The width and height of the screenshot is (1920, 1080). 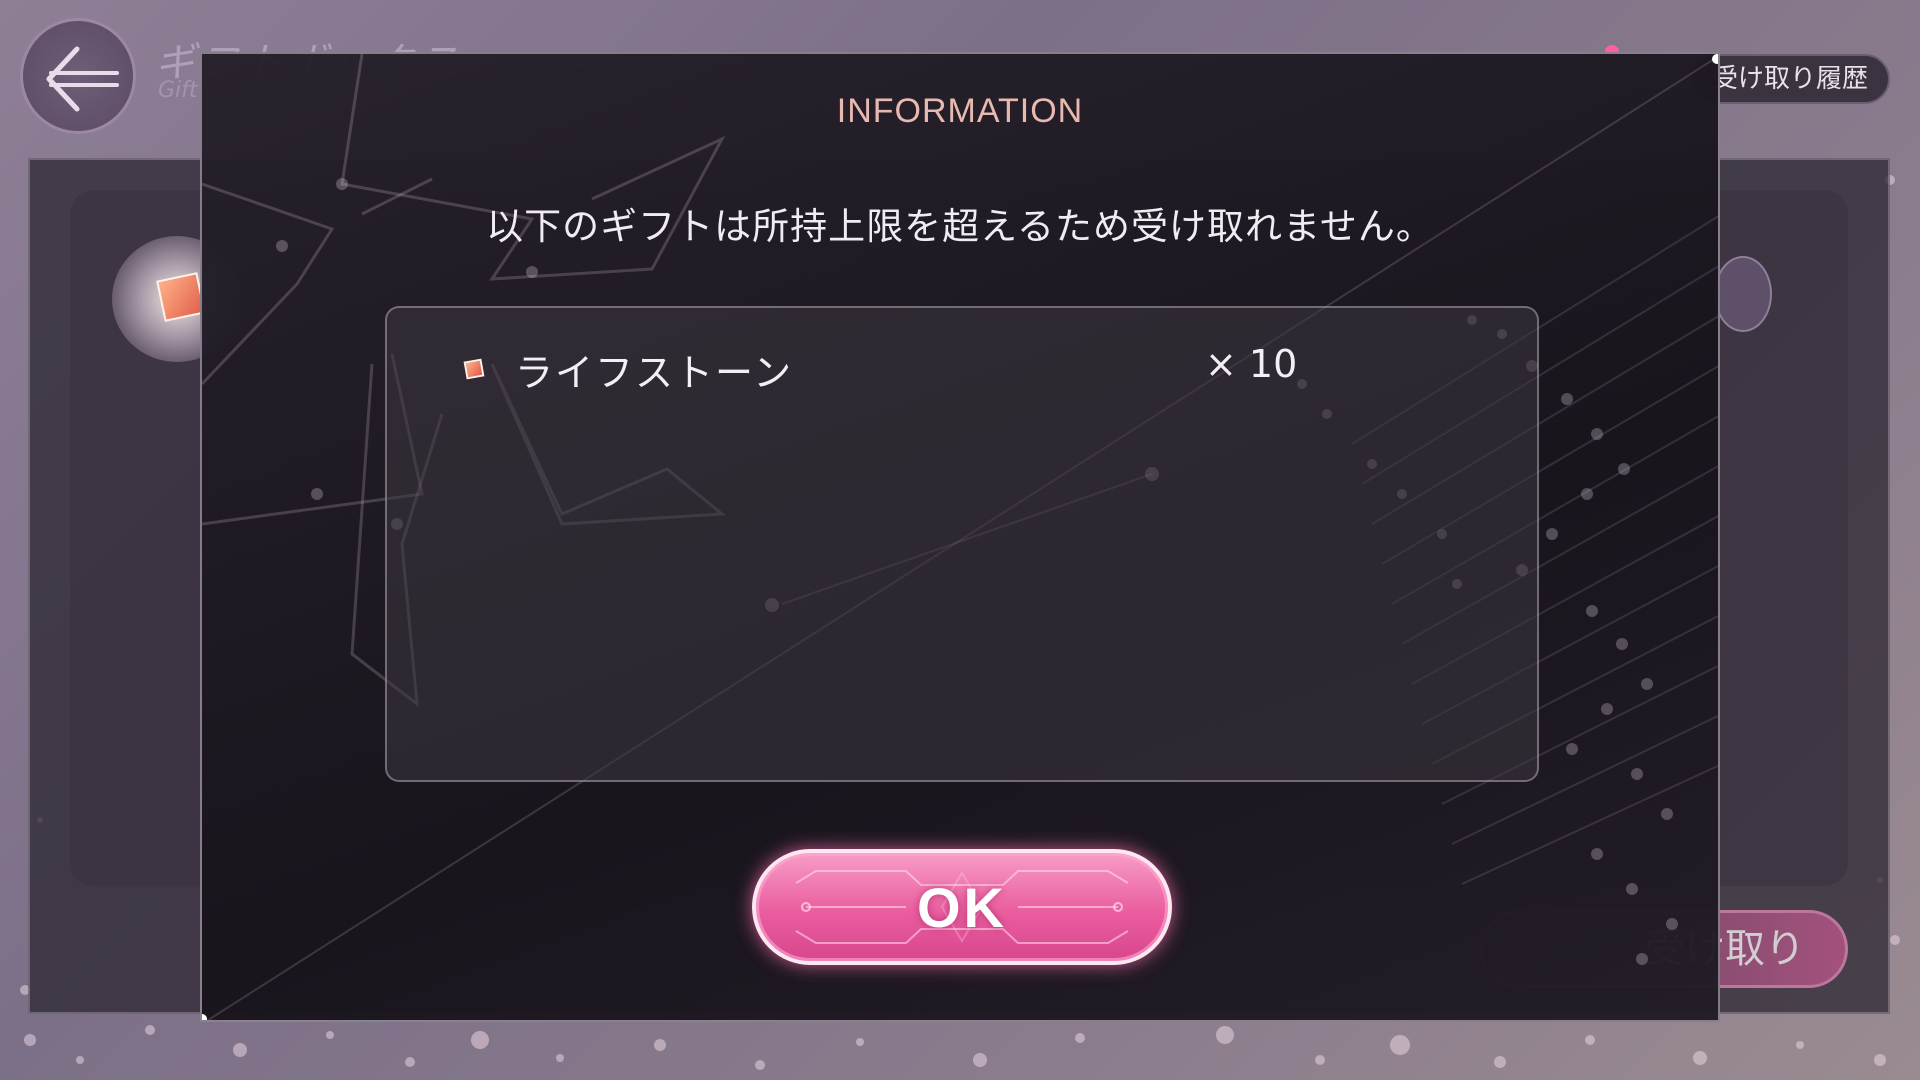 What do you see at coordinates (1790, 79) in the screenshot?
I see `receive-history-button: 受け取り履歴` at bounding box center [1790, 79].